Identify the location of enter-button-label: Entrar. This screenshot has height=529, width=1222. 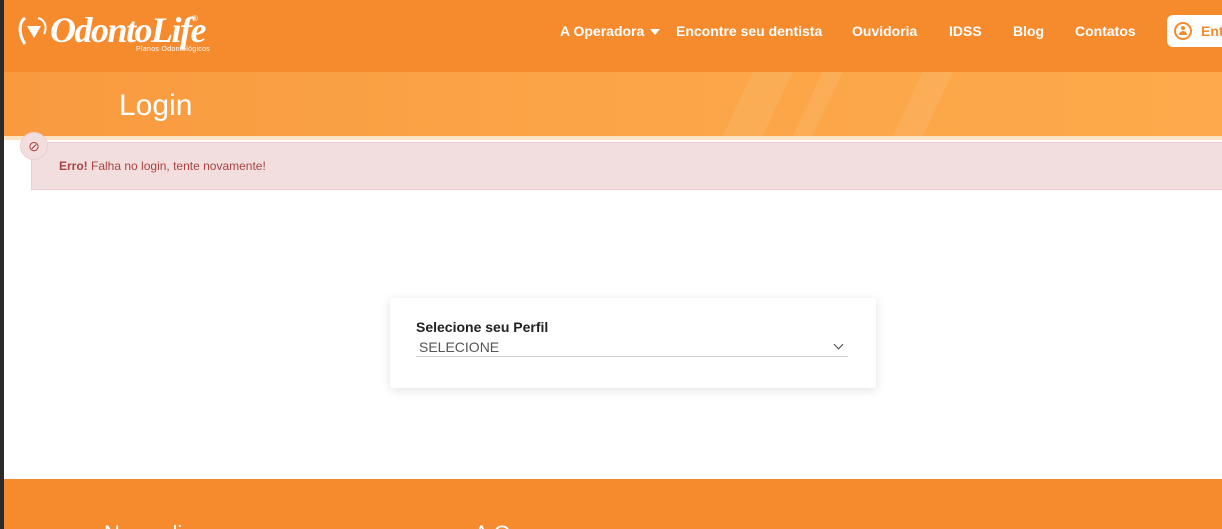
(1211, 31).